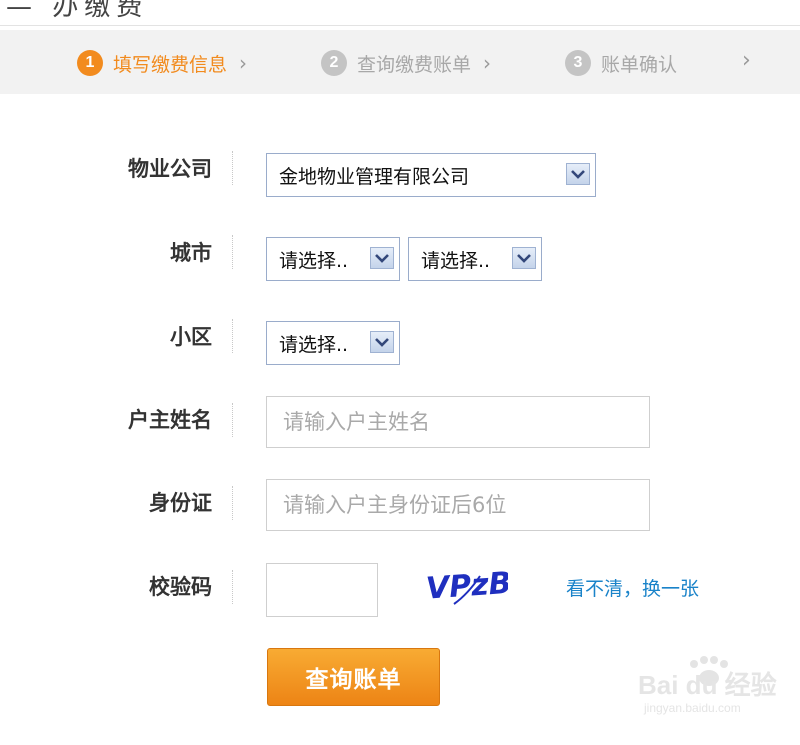  Describe the element at coordinates (578, 63) in the screenshot. I see `step-number: 3` at that location.